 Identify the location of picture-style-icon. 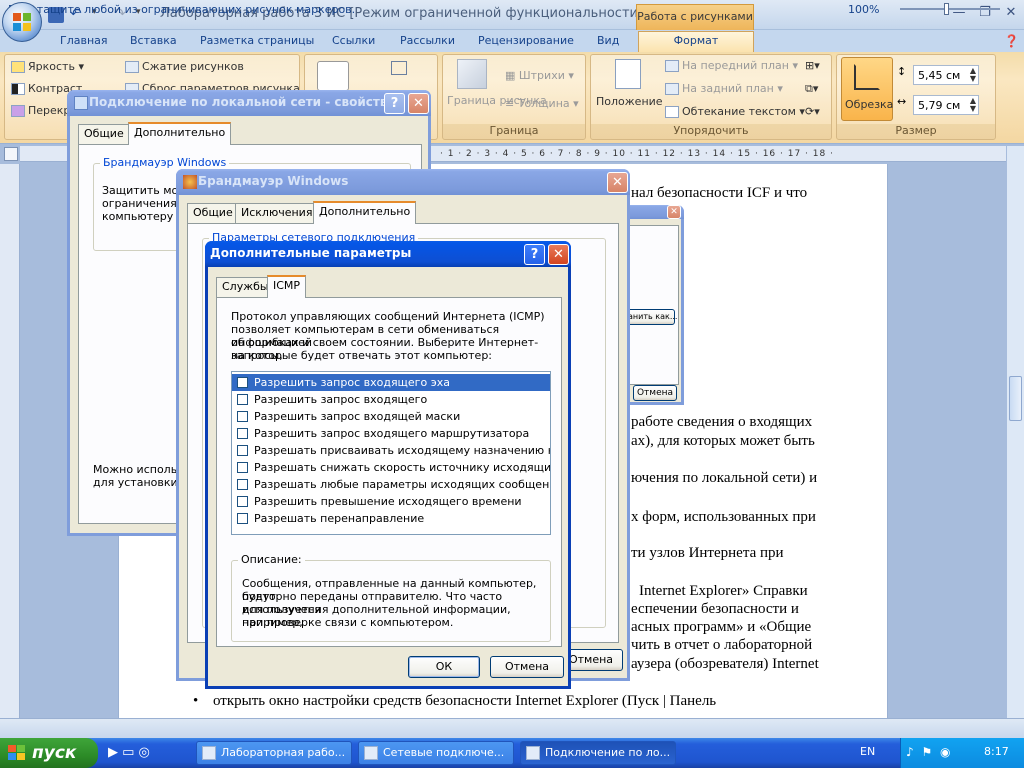
(333, 76).